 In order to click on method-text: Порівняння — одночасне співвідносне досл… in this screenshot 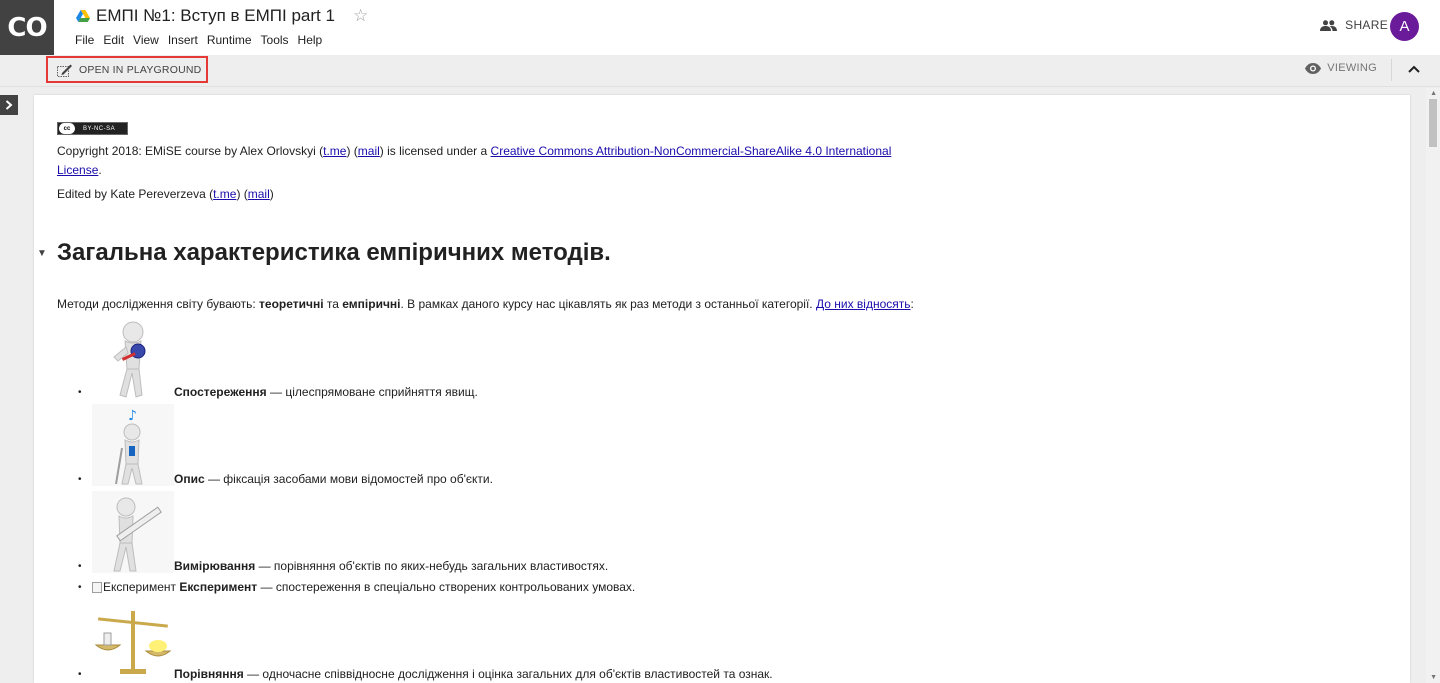, I will do `click(473, 674)`.